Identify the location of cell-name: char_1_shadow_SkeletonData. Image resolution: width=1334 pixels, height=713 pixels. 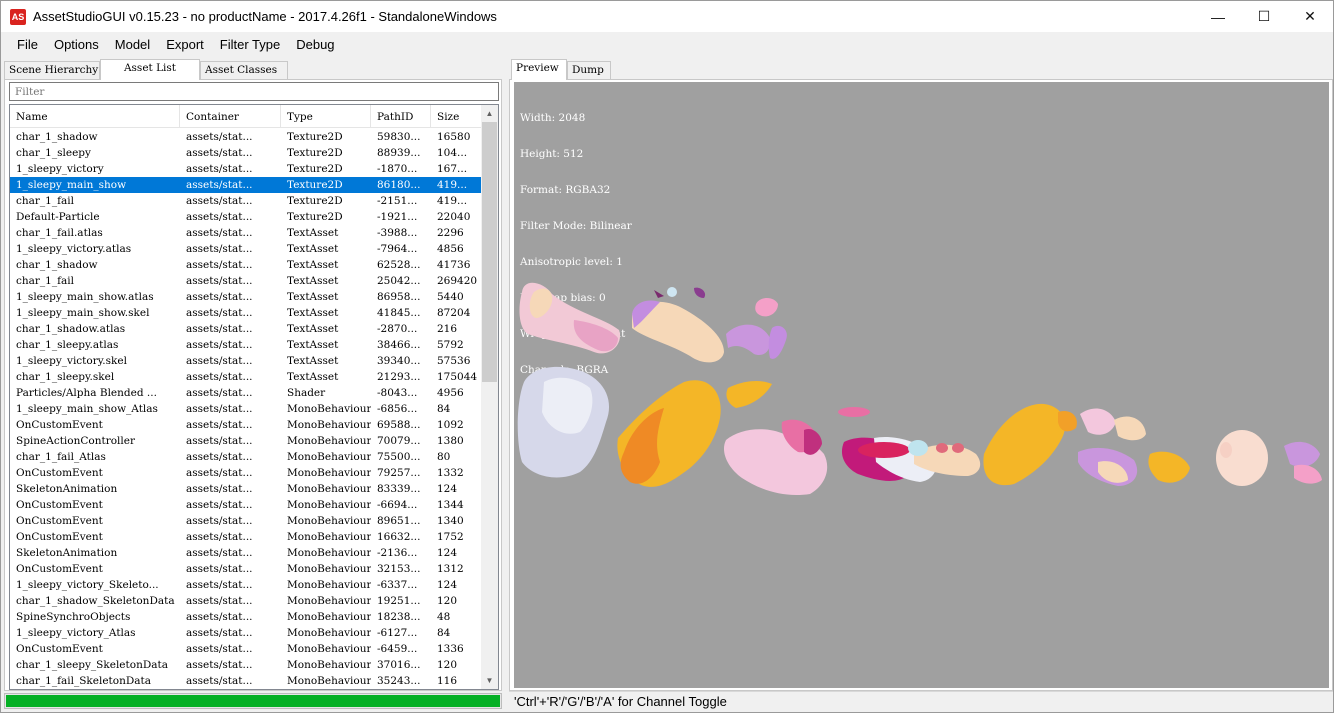
(95, 601).